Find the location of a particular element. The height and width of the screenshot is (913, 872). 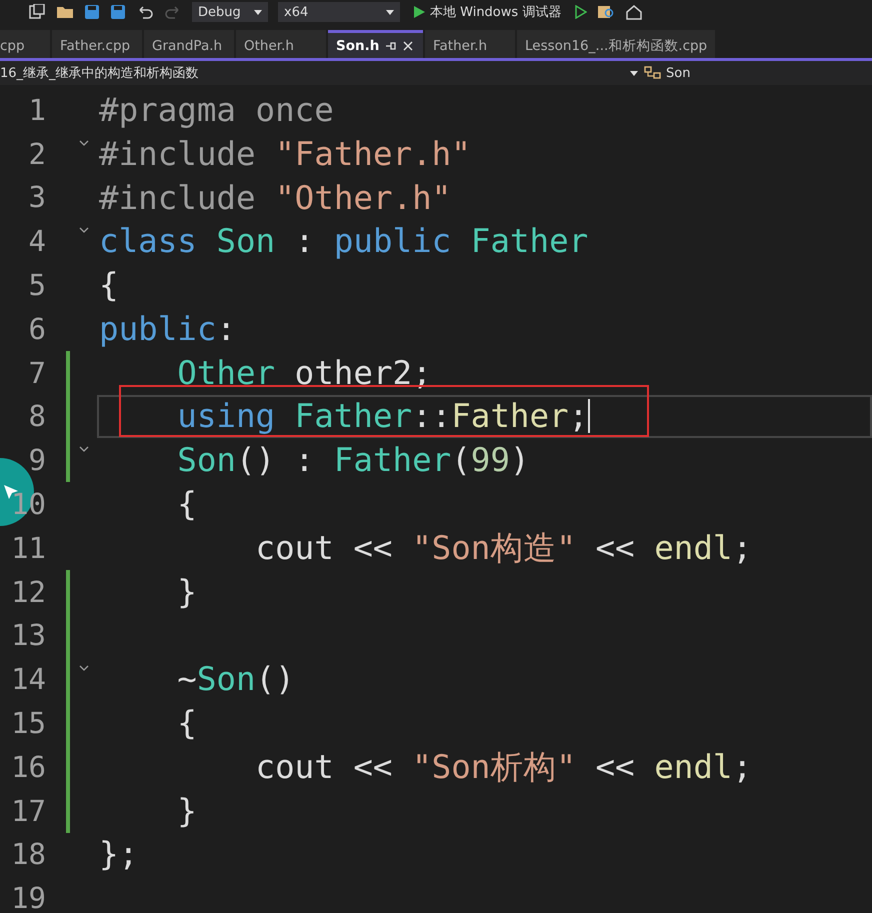

file-tab: GrandPa.h is located at coordinates (189, 44).